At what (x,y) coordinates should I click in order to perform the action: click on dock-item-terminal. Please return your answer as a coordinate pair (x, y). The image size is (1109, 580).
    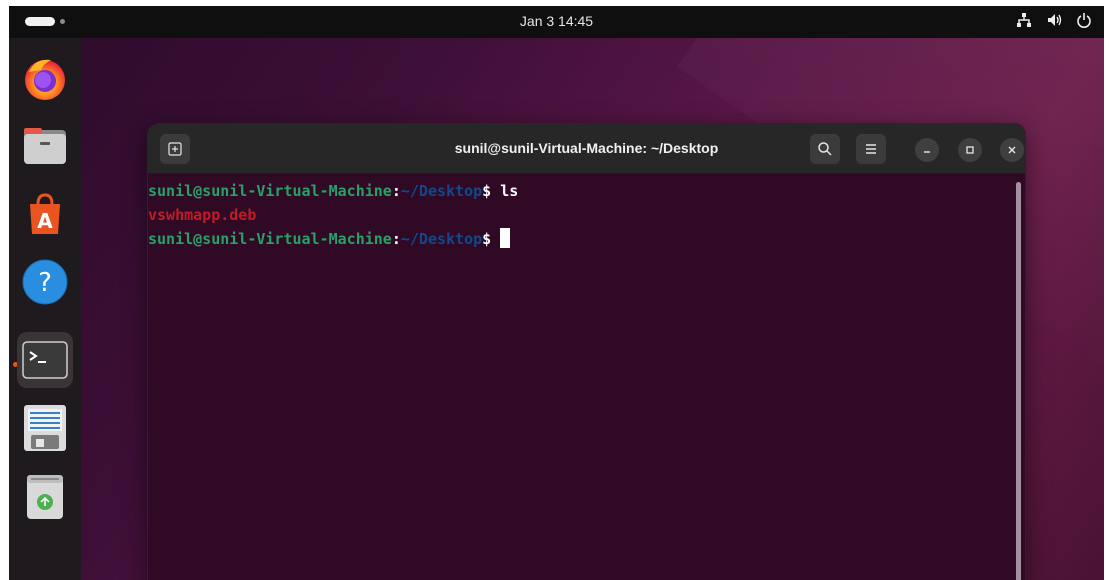
    Looking at the image, I should click on (45, 360).